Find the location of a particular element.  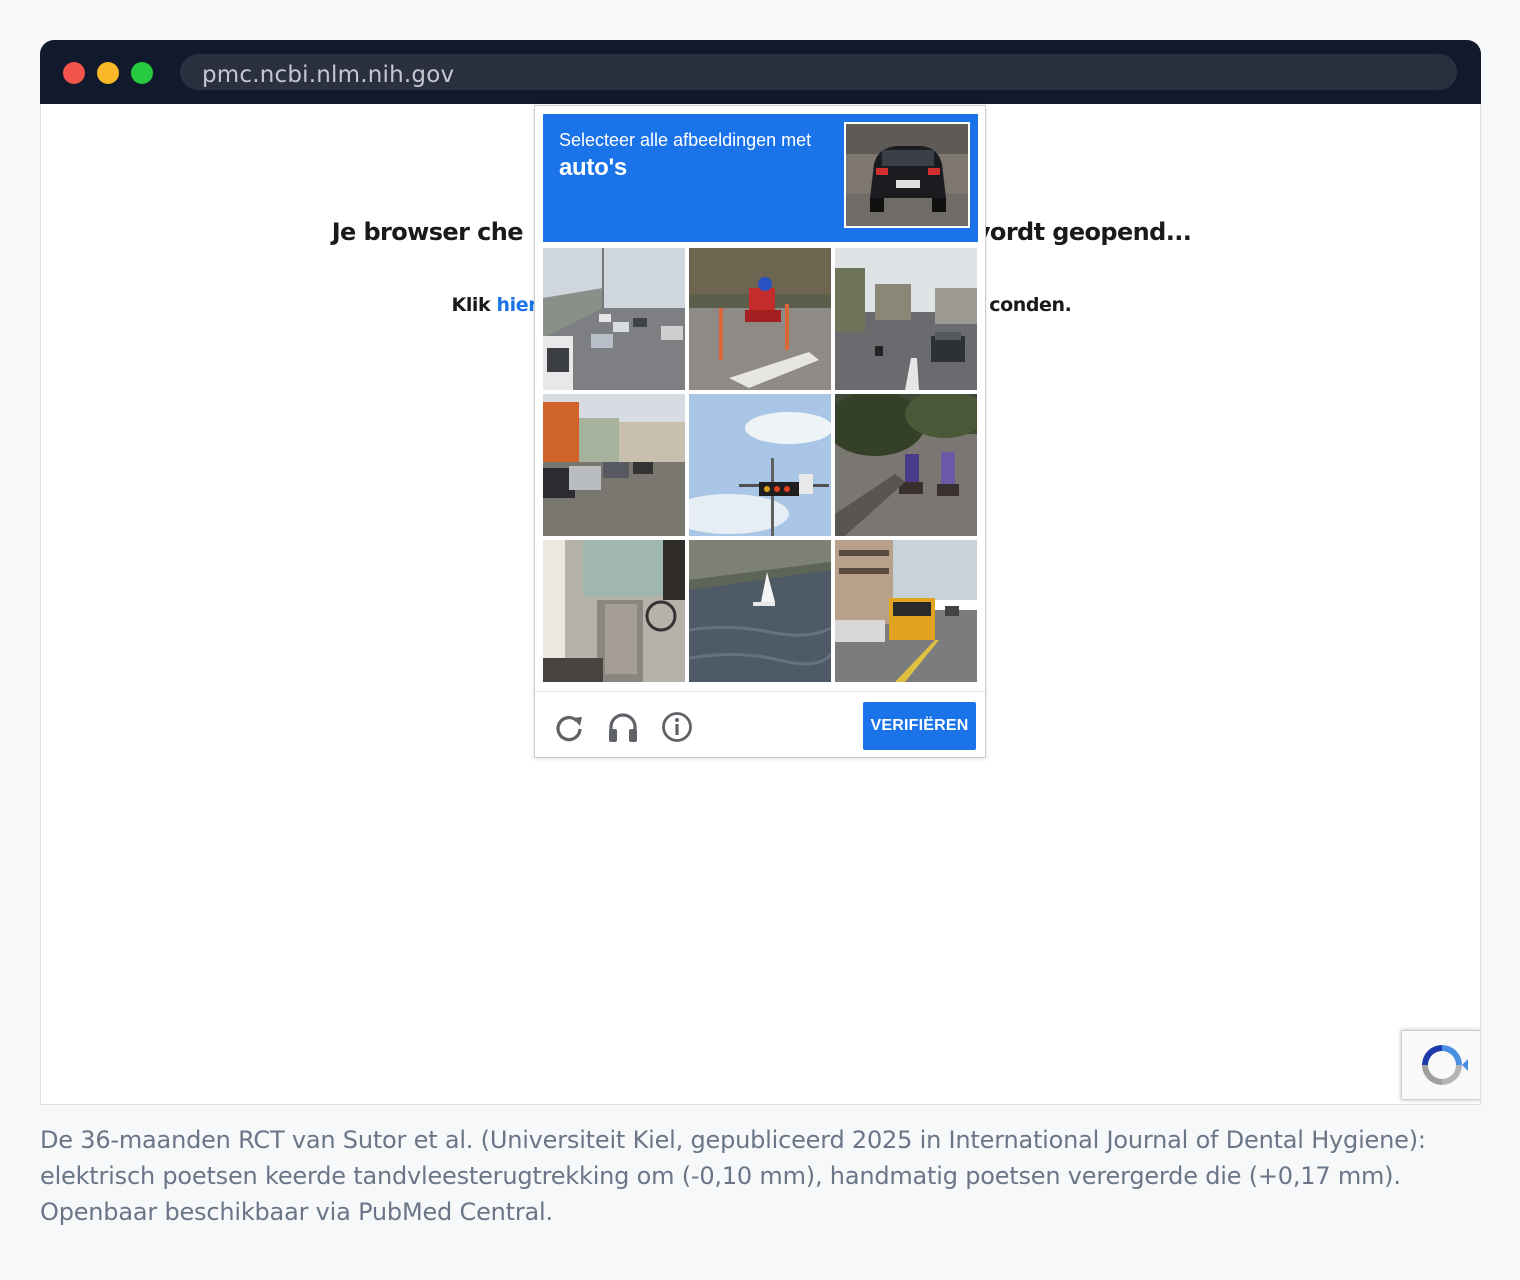

captcha-image-grid is located at coordinates (760, 465).